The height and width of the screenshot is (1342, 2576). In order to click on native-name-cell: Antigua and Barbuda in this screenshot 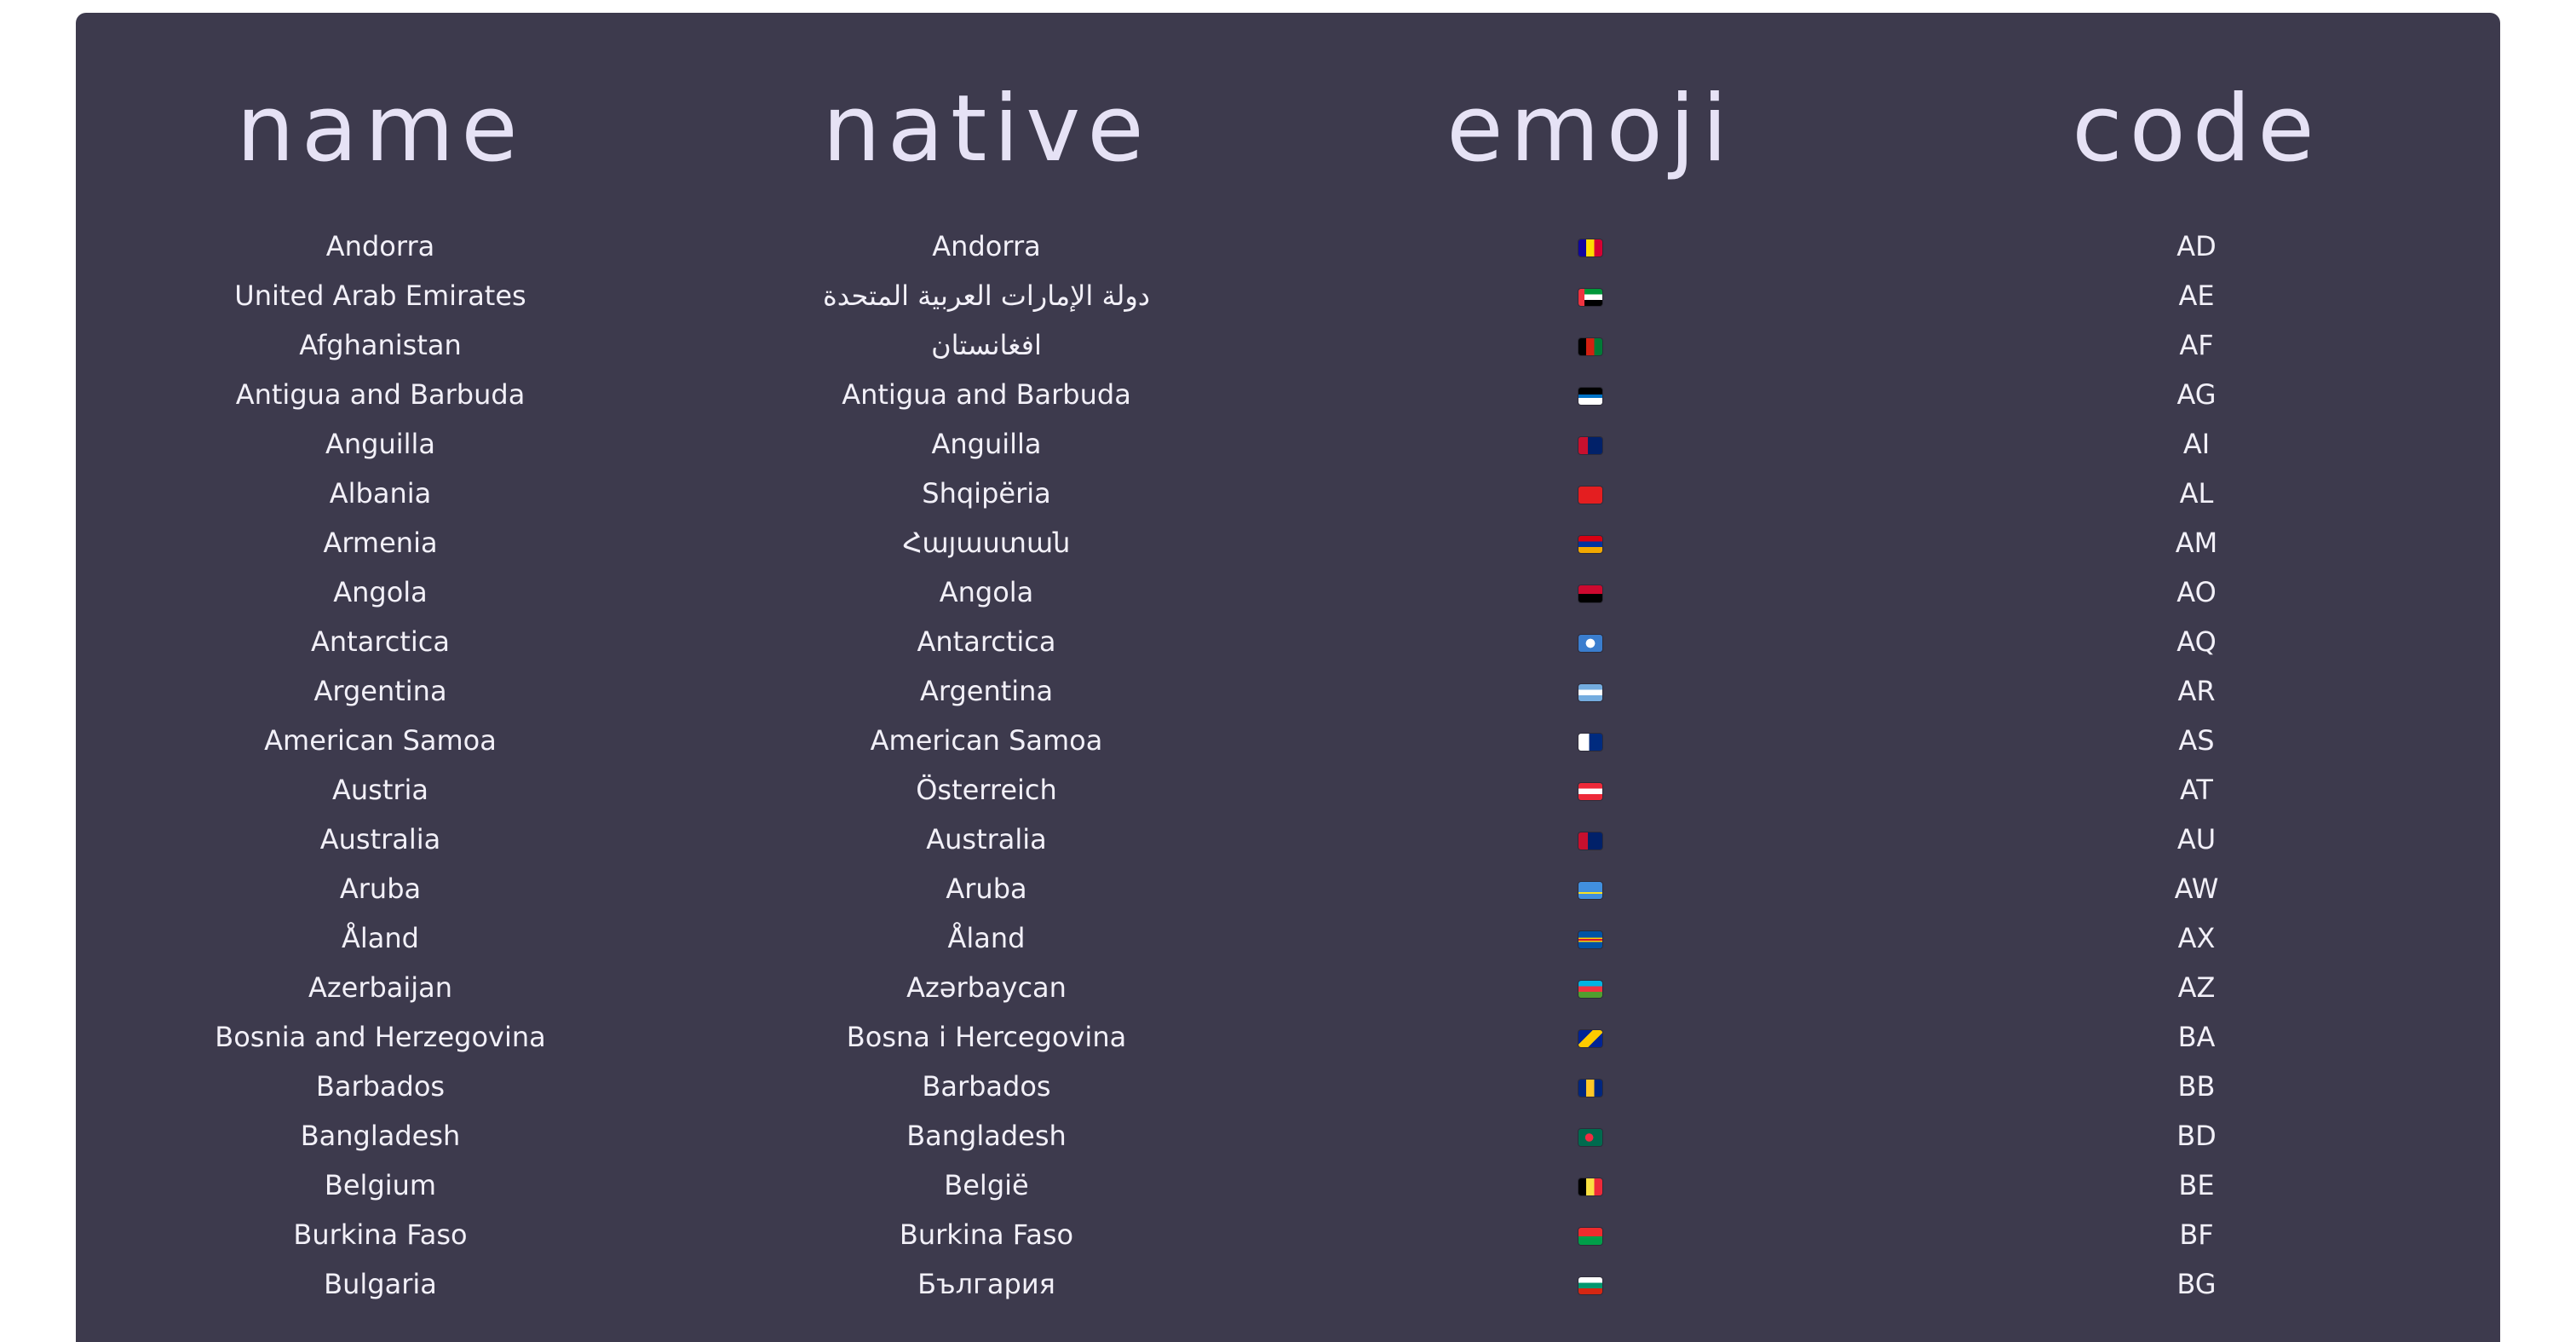, I will do `click(987, 394)`.